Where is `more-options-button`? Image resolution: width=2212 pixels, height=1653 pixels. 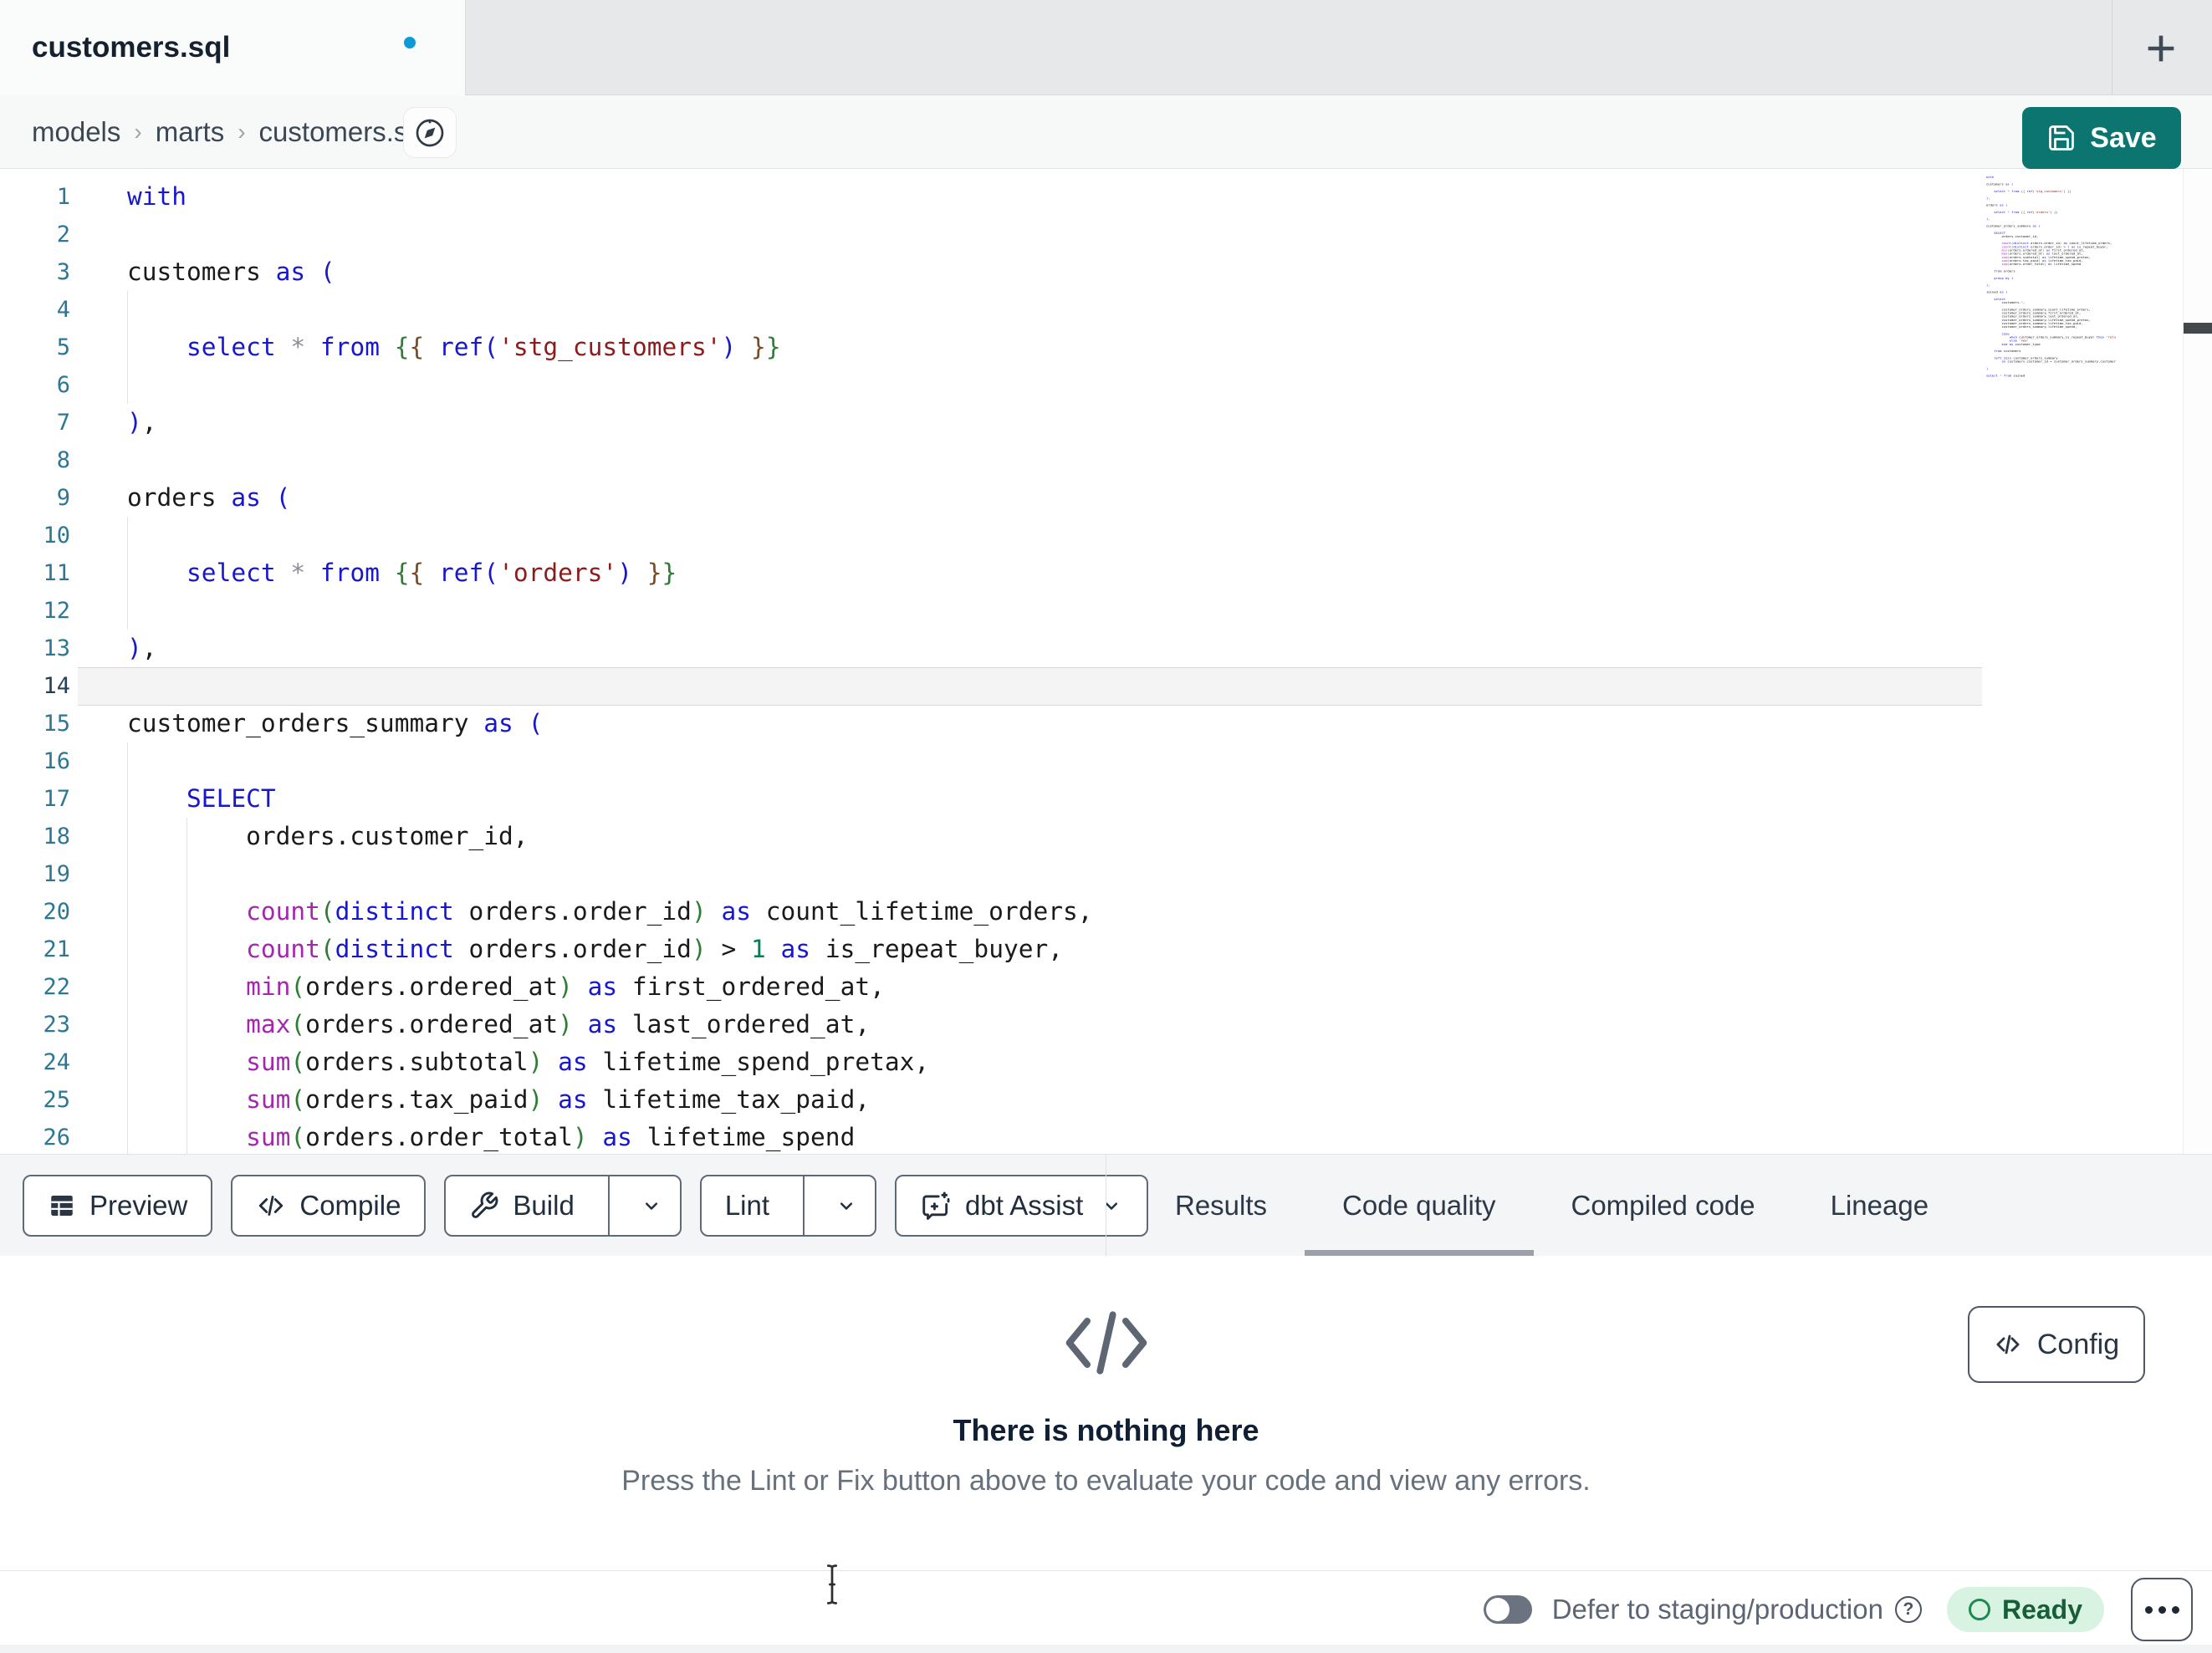 more-options-button is located at coordinates (2162, 1609).